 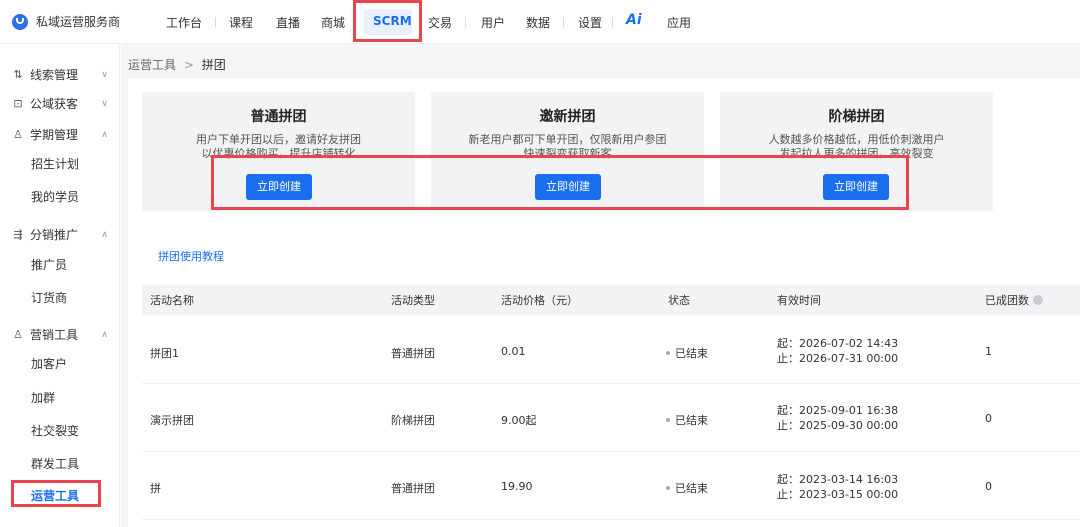 What do you see at coordinates (43, 397) in the screenshot?
I see `sidebar-item-add-group: 加群` at bounding box center [43, 397].